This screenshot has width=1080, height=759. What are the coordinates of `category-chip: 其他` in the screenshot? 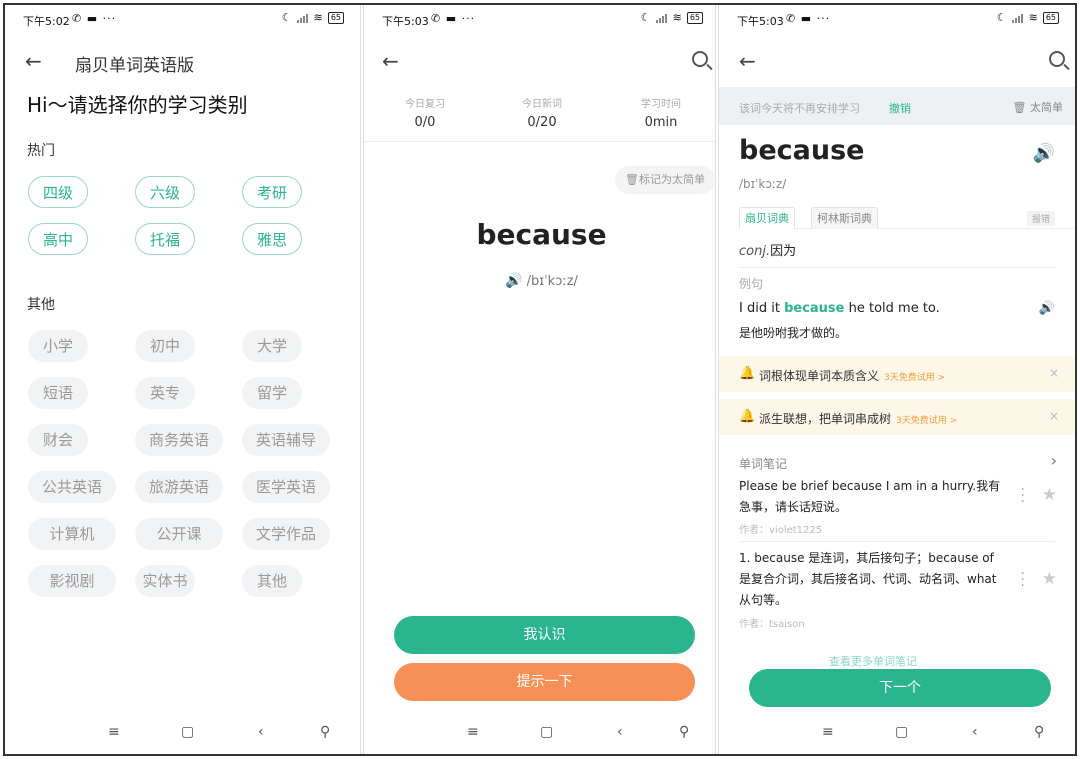 It's located at (272, 581).